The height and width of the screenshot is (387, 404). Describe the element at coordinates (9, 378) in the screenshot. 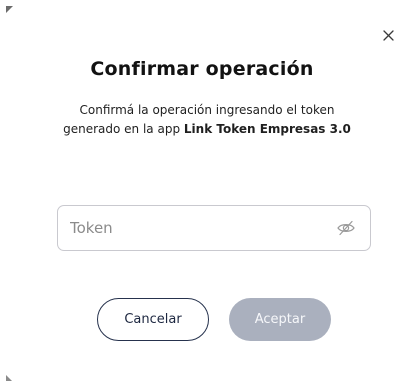

I see `corner-marker-bottom` at that location.